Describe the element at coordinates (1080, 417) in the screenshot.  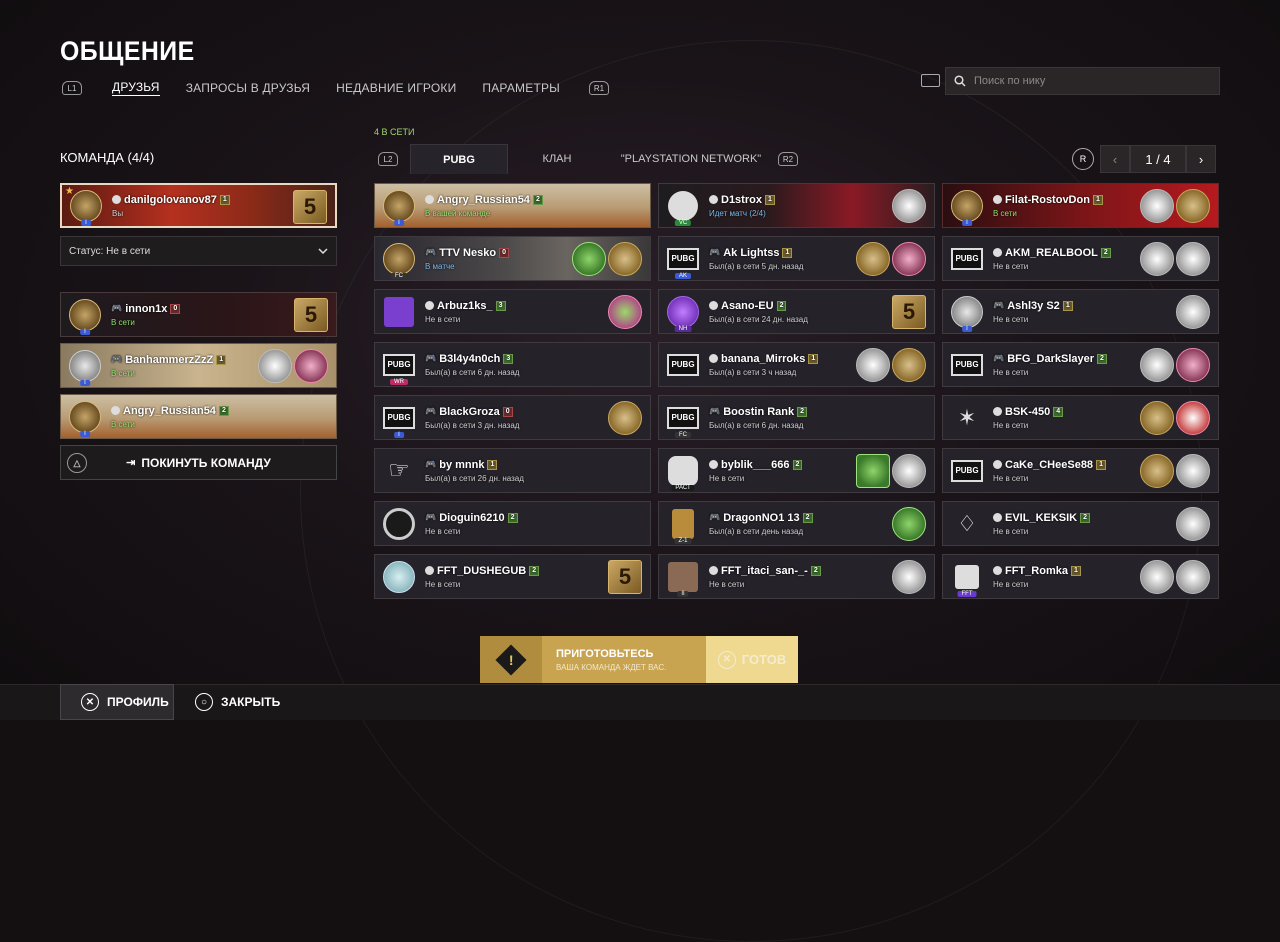
I see `friend-card: ✶ BSK-450 4 Не в сети` at that location.